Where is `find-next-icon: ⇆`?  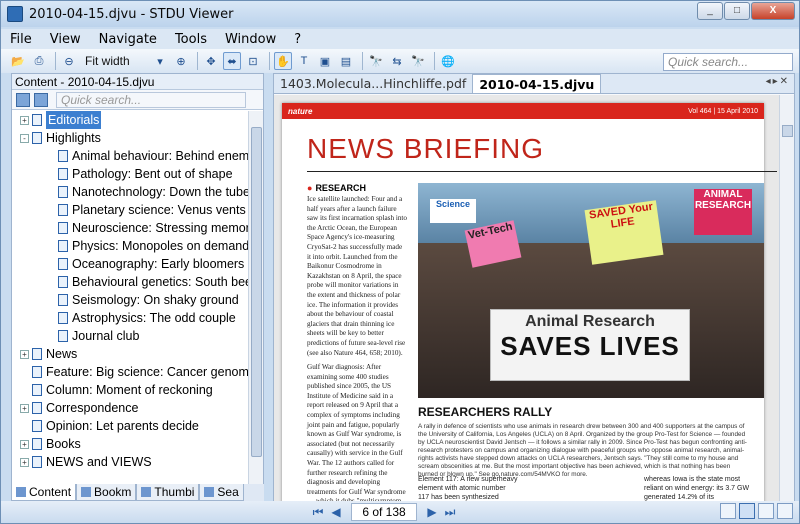 find-next-icon: ⇆ is located at coordinates (397, 61).